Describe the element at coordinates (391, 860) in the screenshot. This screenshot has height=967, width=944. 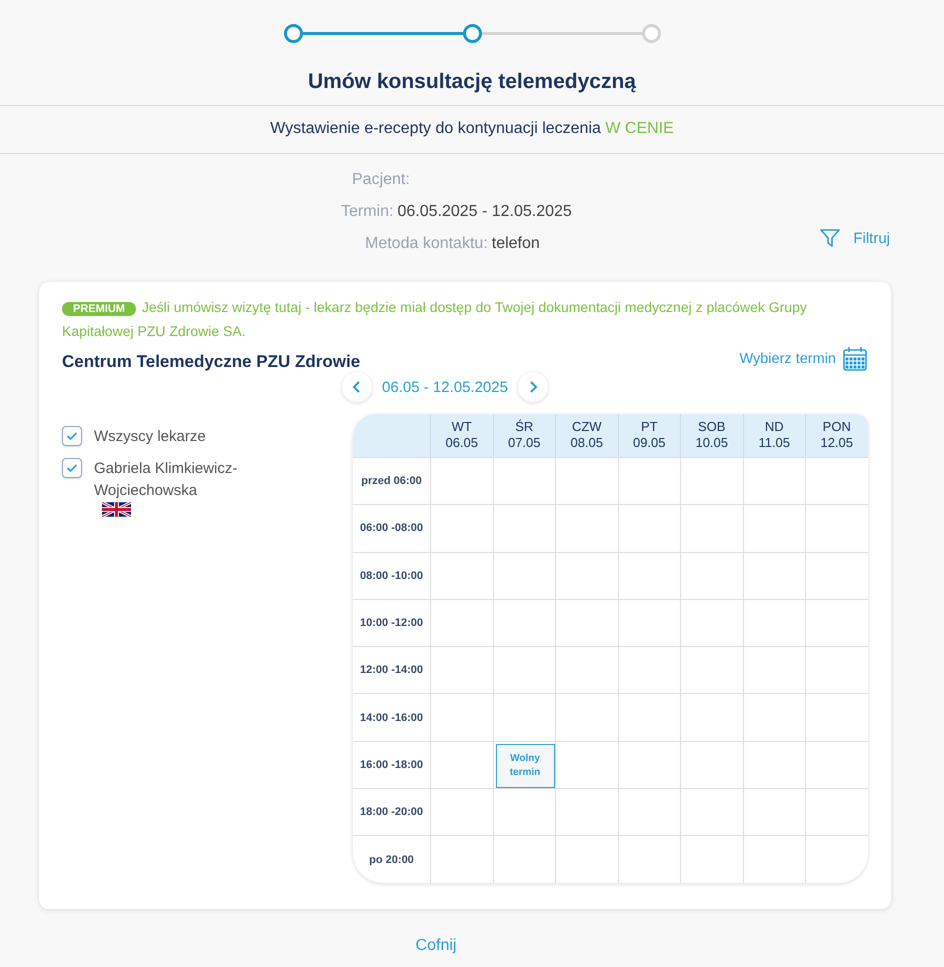
I see `time-label: po 20:00` at that location.